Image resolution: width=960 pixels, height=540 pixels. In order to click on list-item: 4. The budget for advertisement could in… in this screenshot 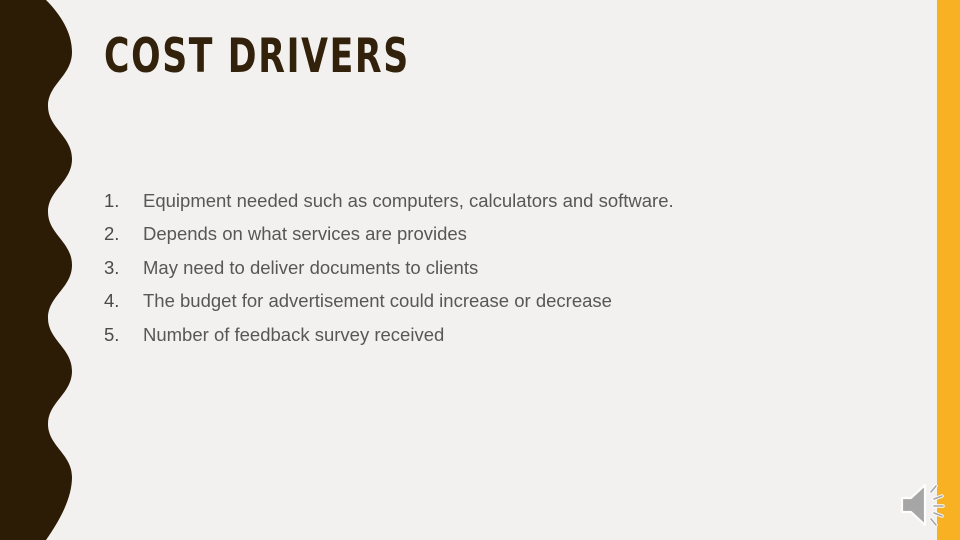, I will do `click(499, 300)`.